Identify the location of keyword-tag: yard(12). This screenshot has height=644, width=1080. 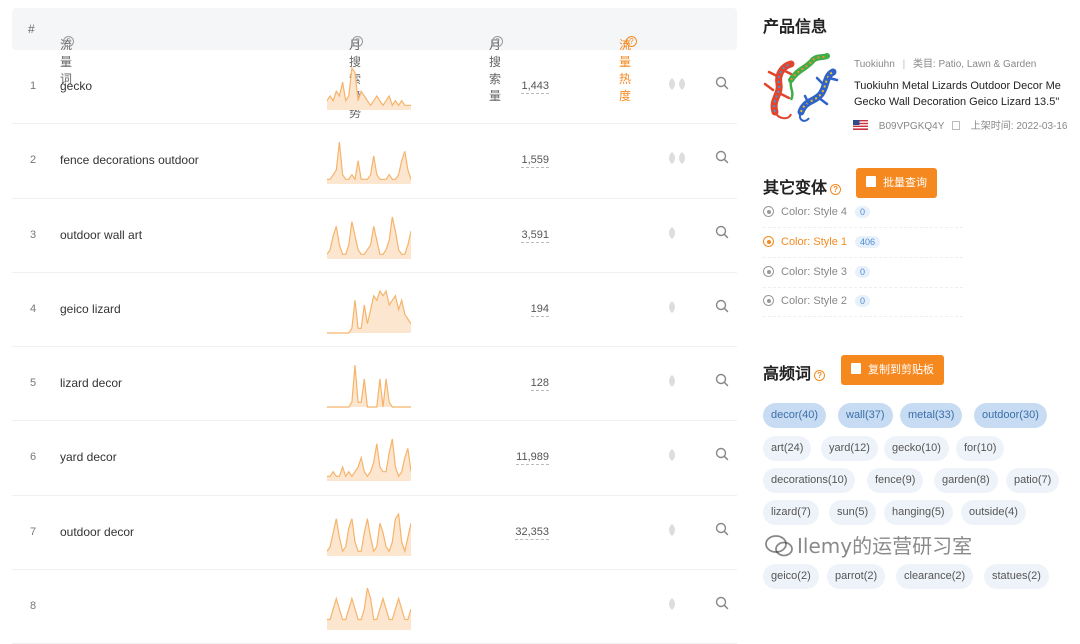
(849, 448).